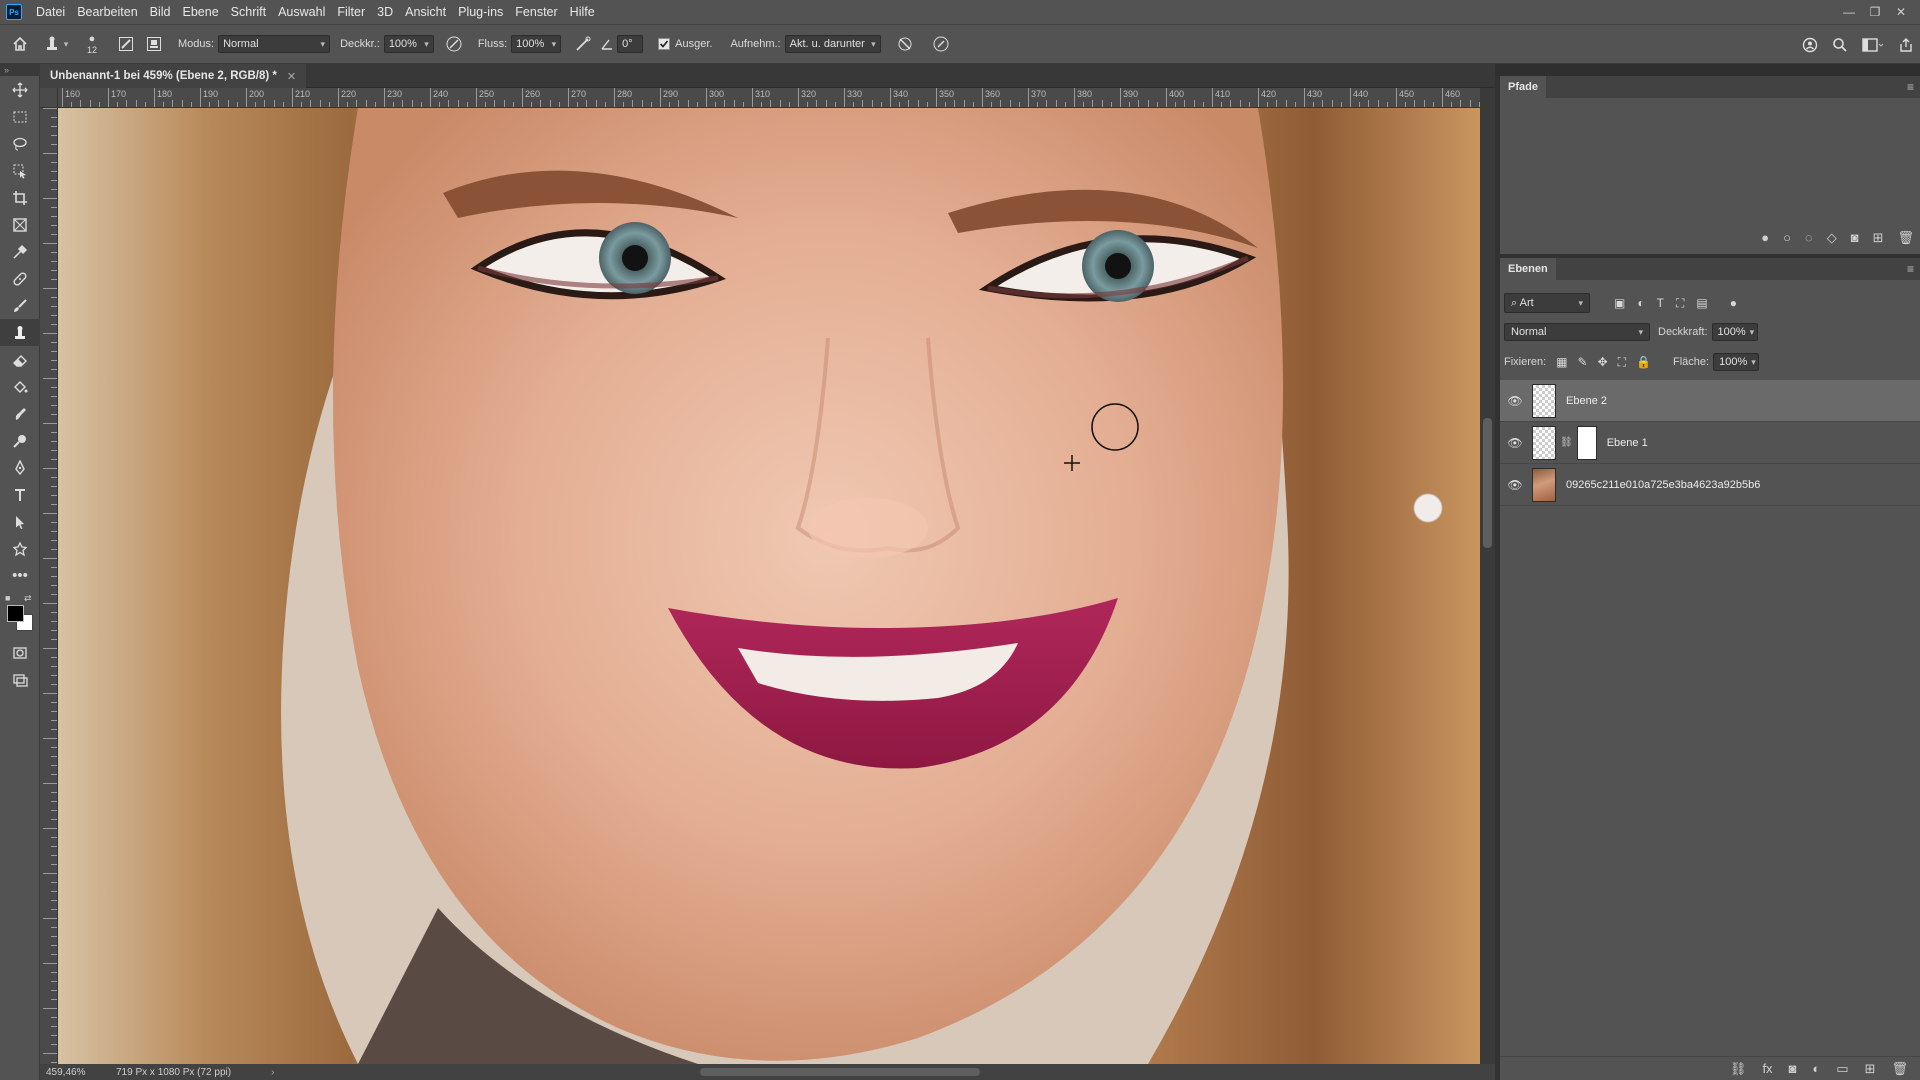 This screenshot has height=1080, width=1920. I want to click on brush-tool-icon, so click(20, 305).